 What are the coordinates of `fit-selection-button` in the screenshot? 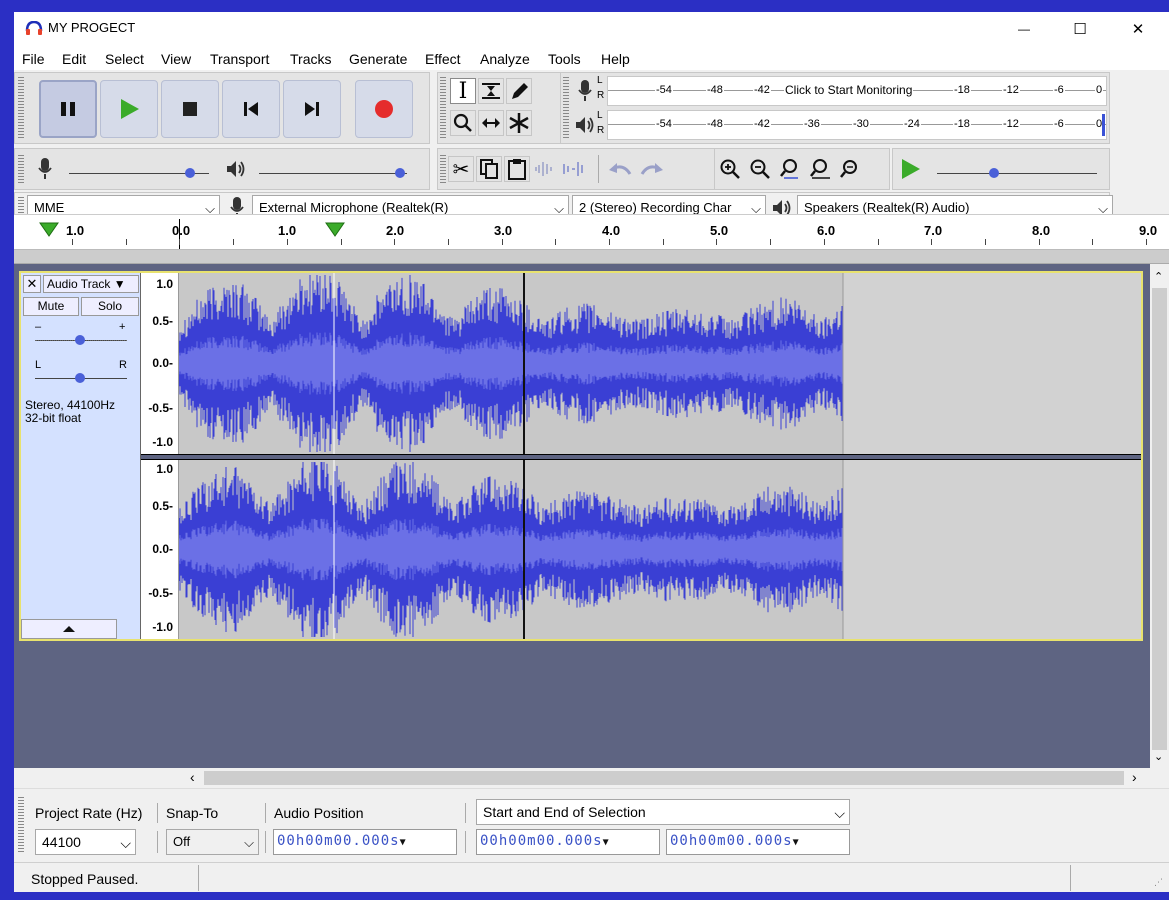 It's located at (790, 169).